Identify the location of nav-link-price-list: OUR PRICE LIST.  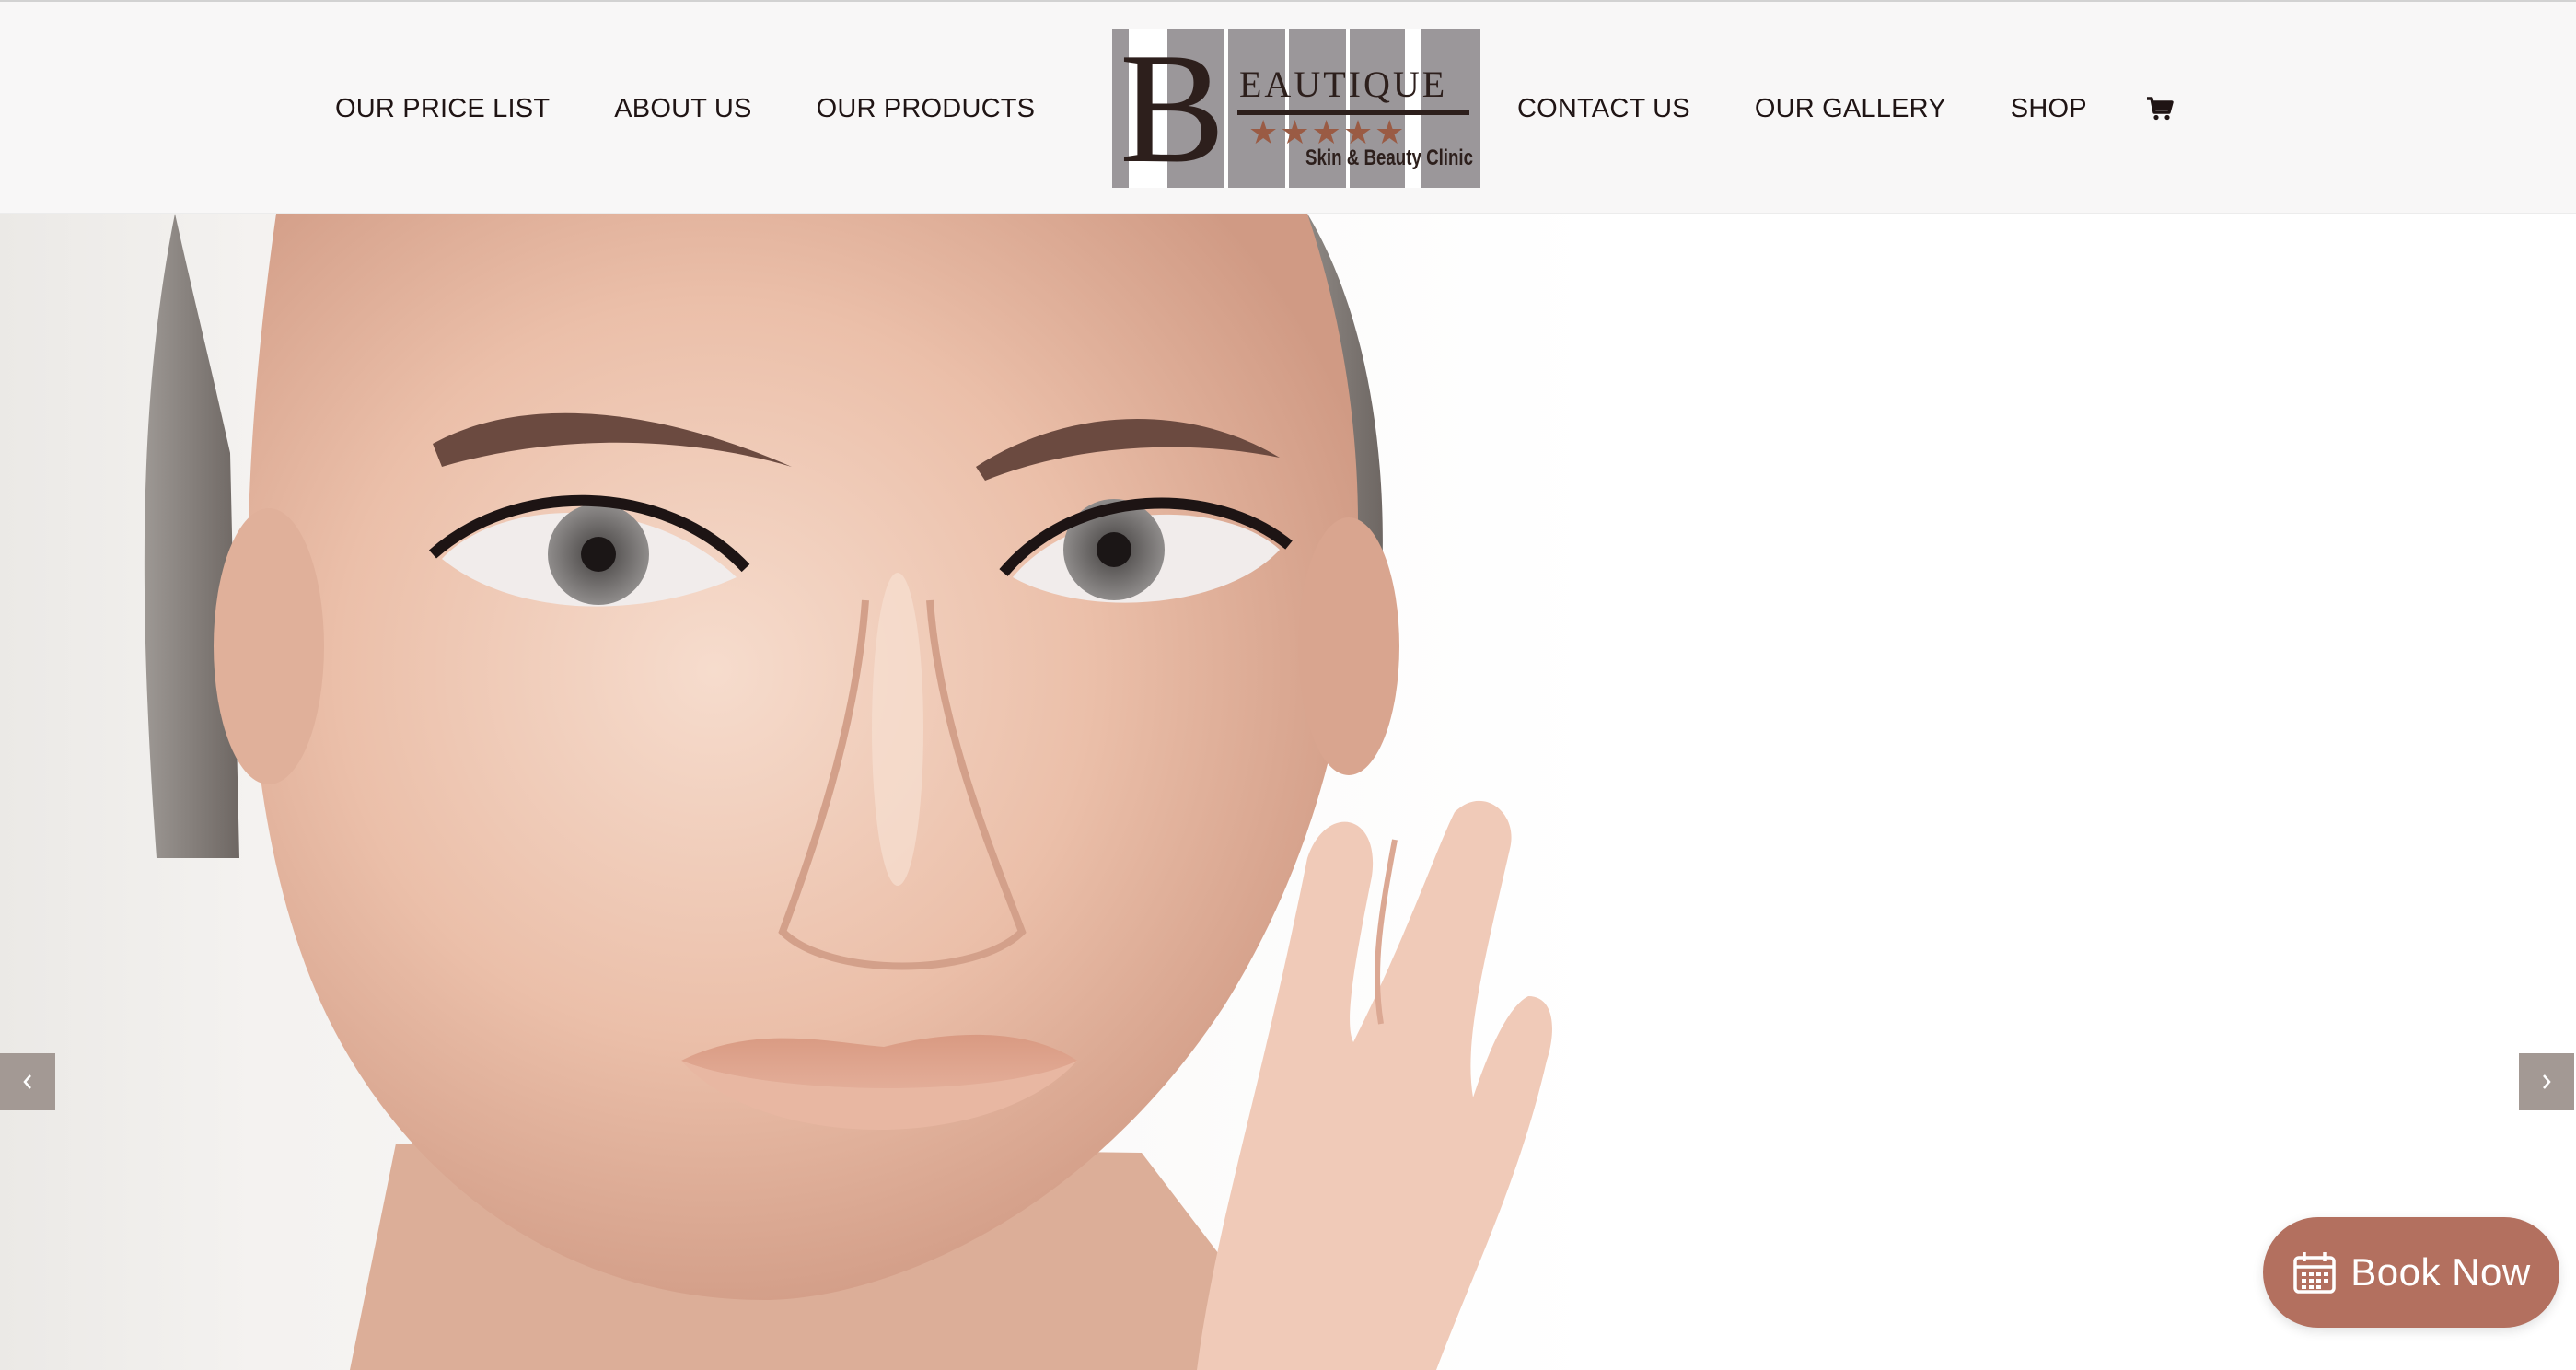
(442, 109).